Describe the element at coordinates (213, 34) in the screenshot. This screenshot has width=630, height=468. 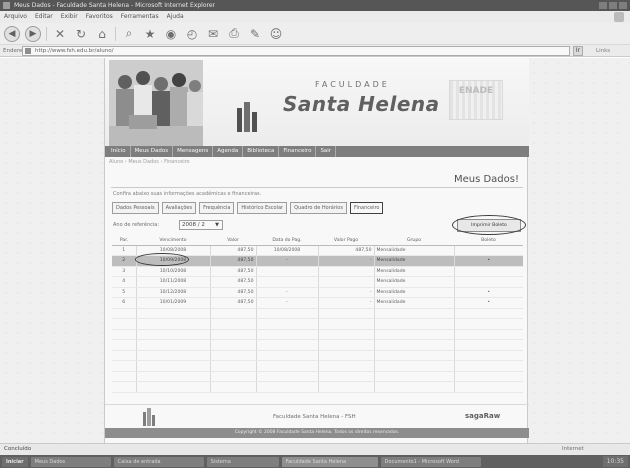
I see `mail-icon: ✉` at that location.